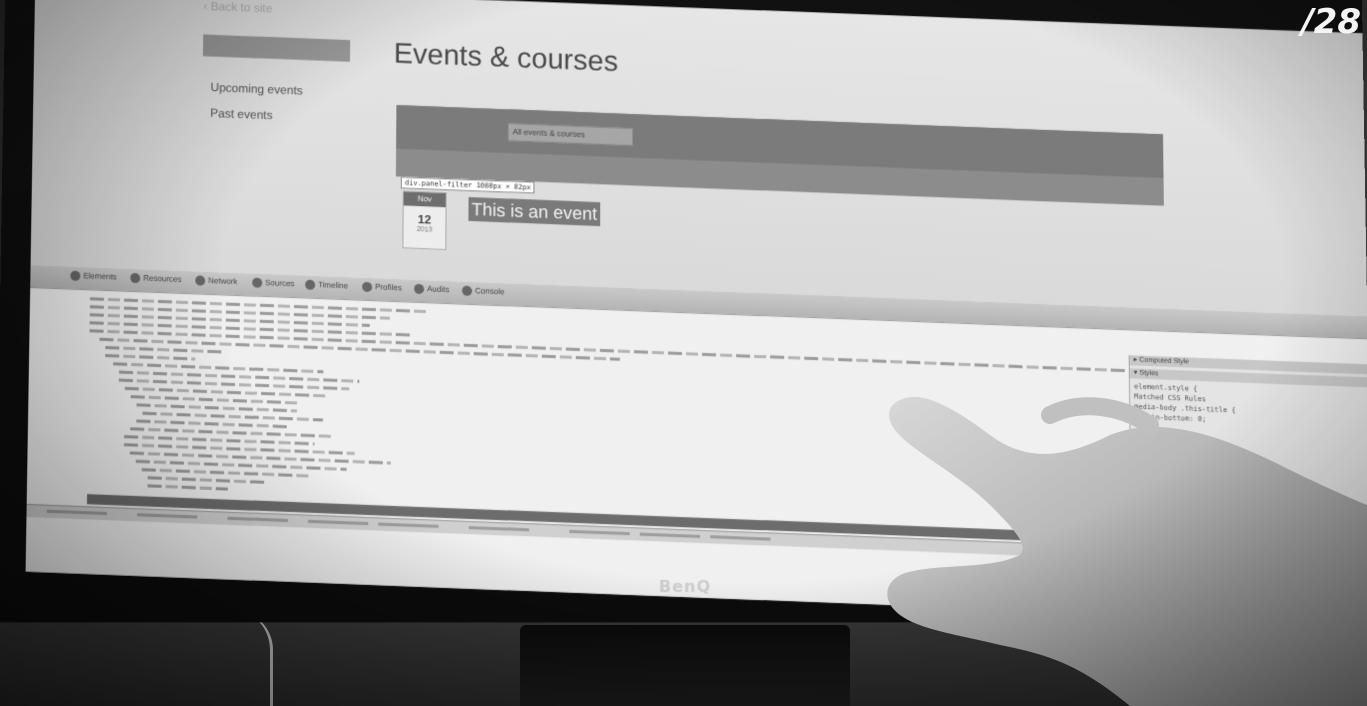  I want to click on monitor-brand-logo: BenQ, so click(685, 586).